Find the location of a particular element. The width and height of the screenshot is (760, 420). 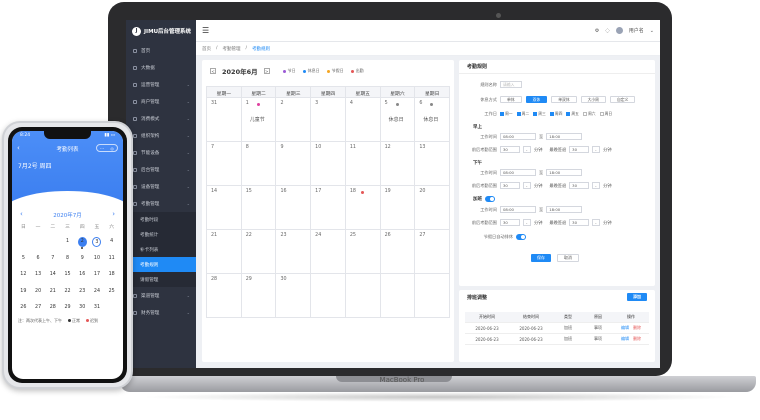

next-month-icon: › is located at coordinates (113, 214).